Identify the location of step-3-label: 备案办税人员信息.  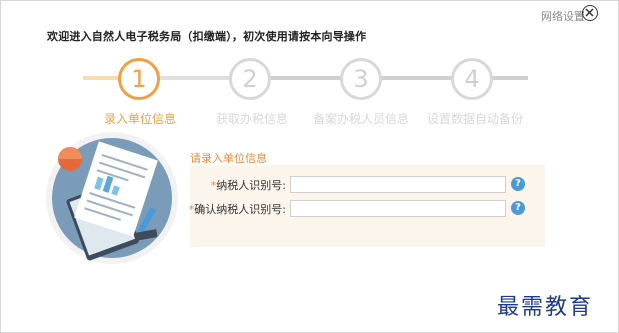
(361, 119).